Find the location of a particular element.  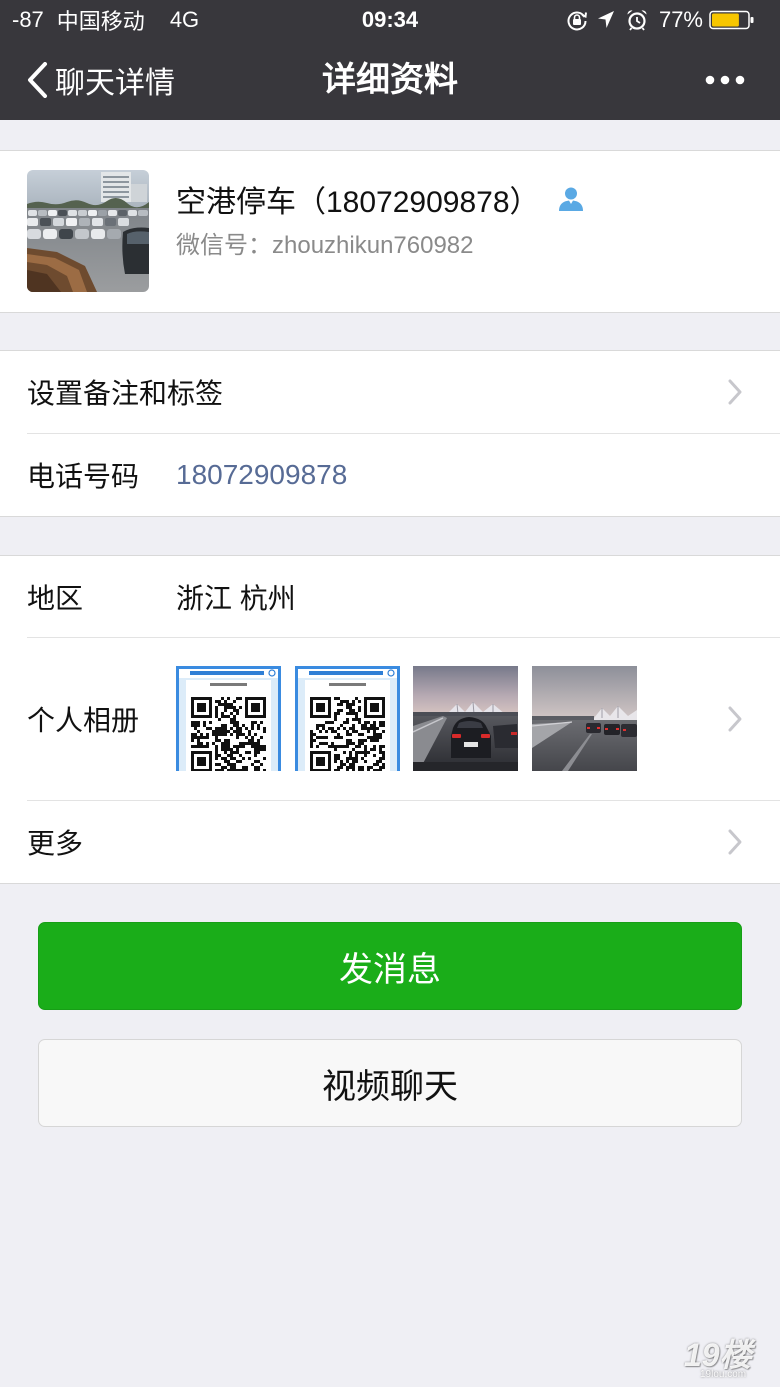

album-row: 个人相册 is located at coordinates (389, 719).